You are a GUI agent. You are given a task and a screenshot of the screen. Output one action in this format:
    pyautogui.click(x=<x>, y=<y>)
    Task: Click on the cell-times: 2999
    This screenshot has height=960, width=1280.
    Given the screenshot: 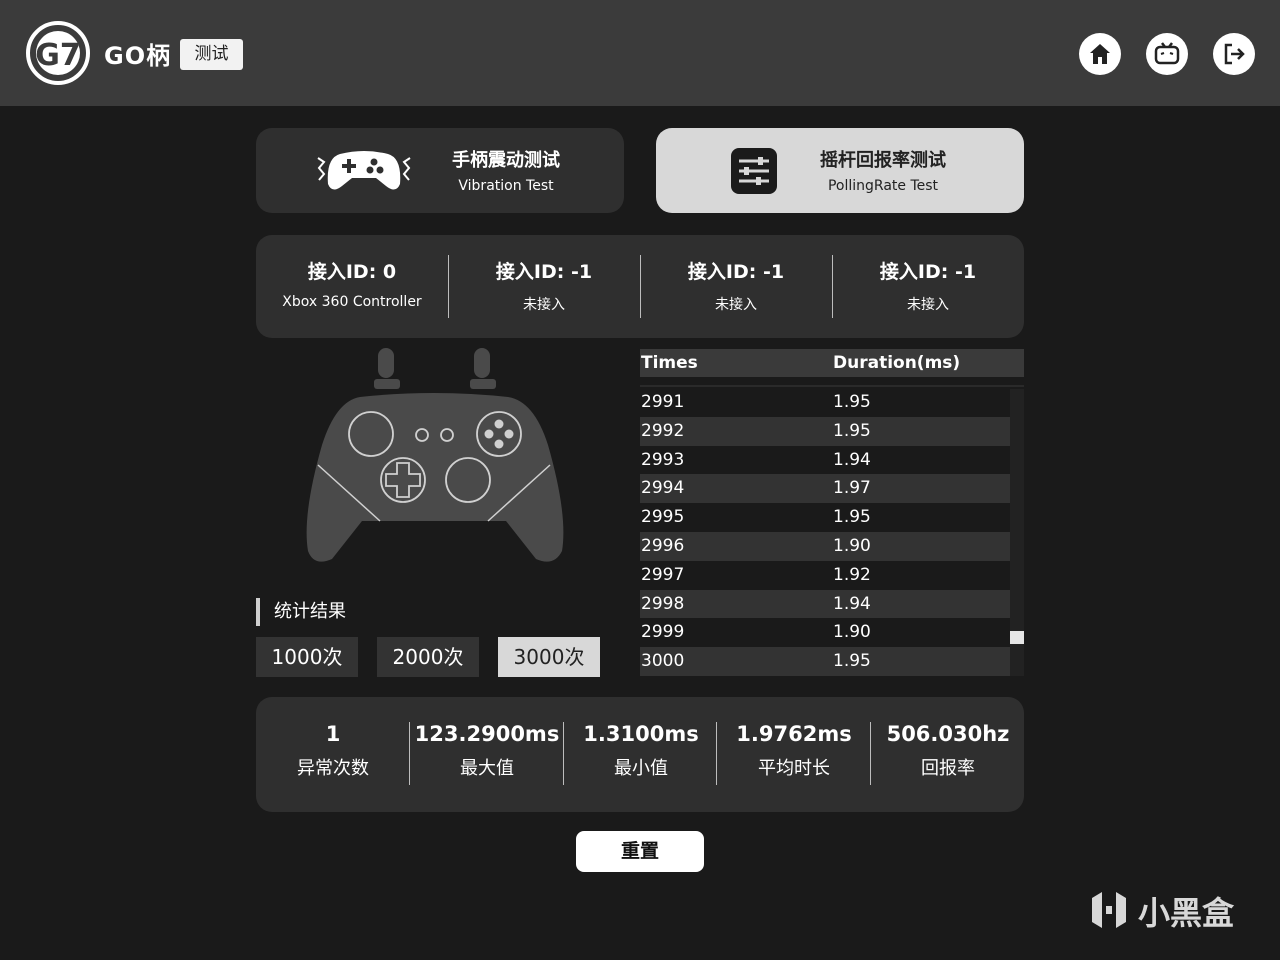 What is the action you would take?
    pyautogui.click(x=663, y=632)
    